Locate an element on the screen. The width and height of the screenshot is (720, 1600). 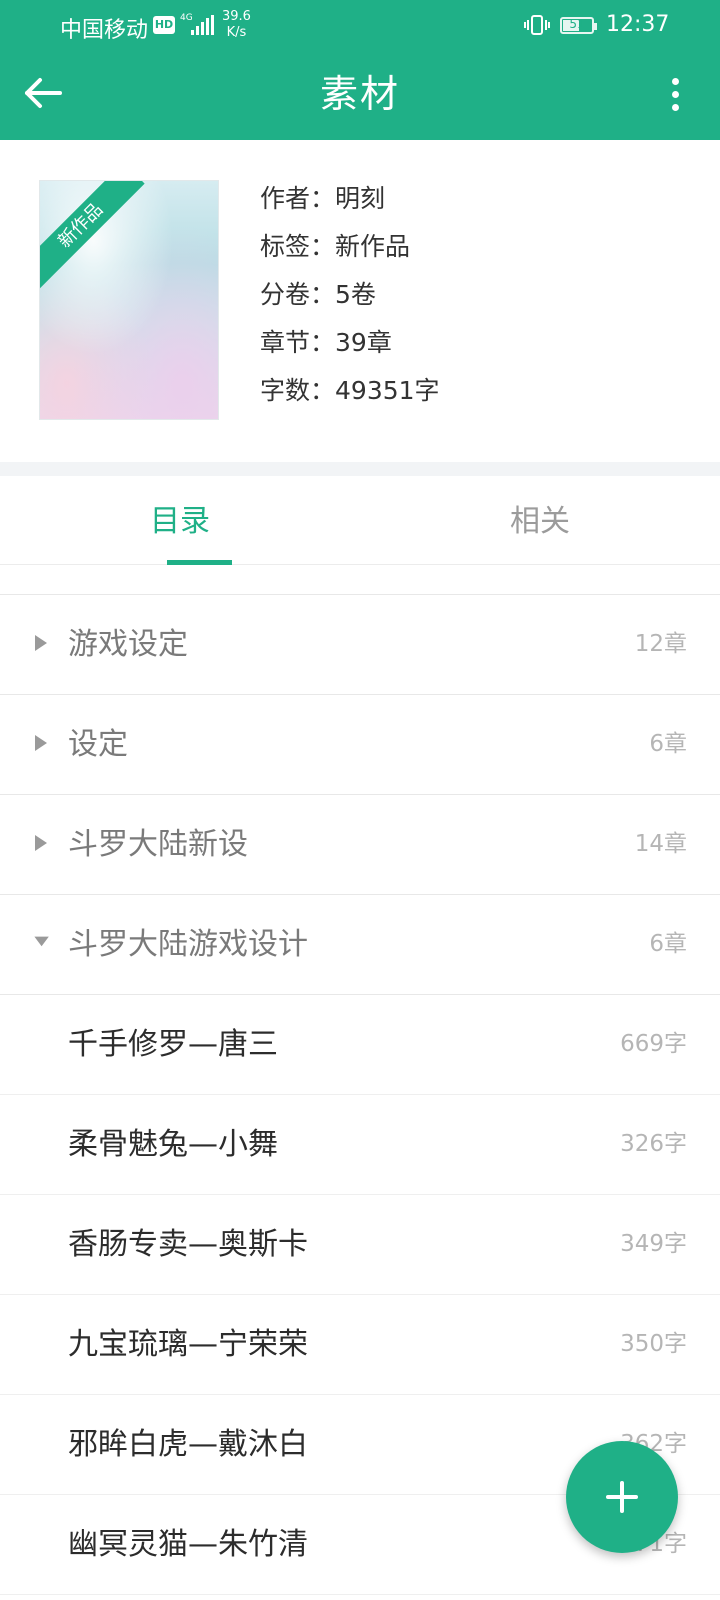
meta-author: 作者：明刻 is located at coordinates (350, 204).